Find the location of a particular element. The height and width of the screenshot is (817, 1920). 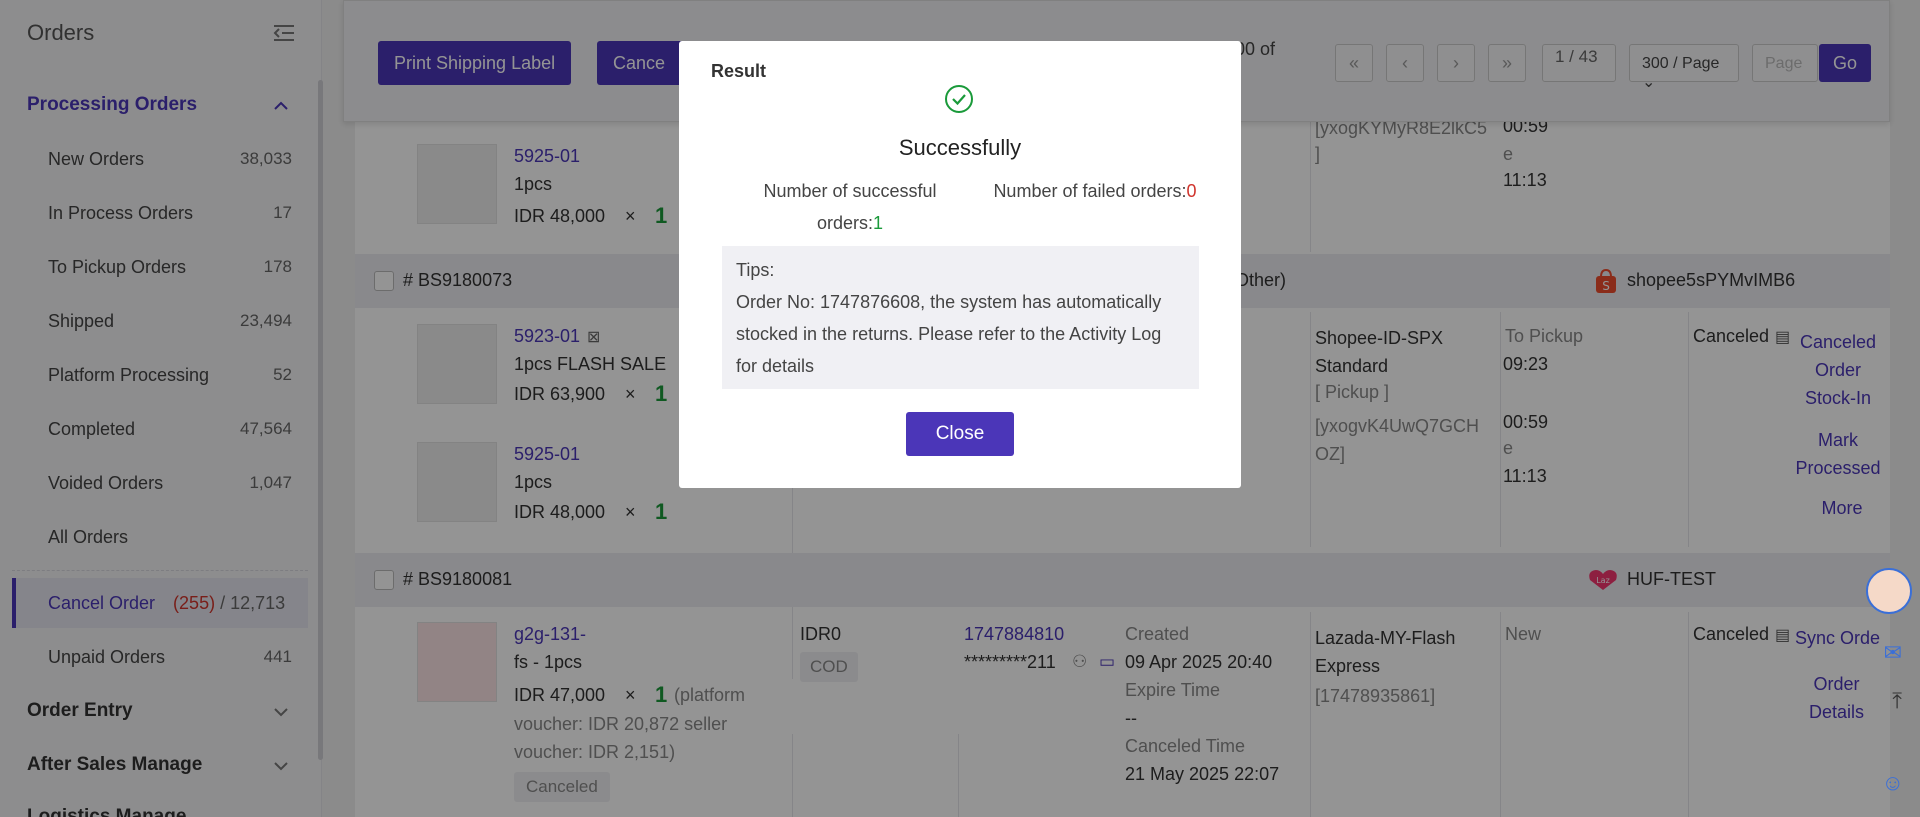

success-stat: Number of successful orders:1 is located at coordinates (850, 207).